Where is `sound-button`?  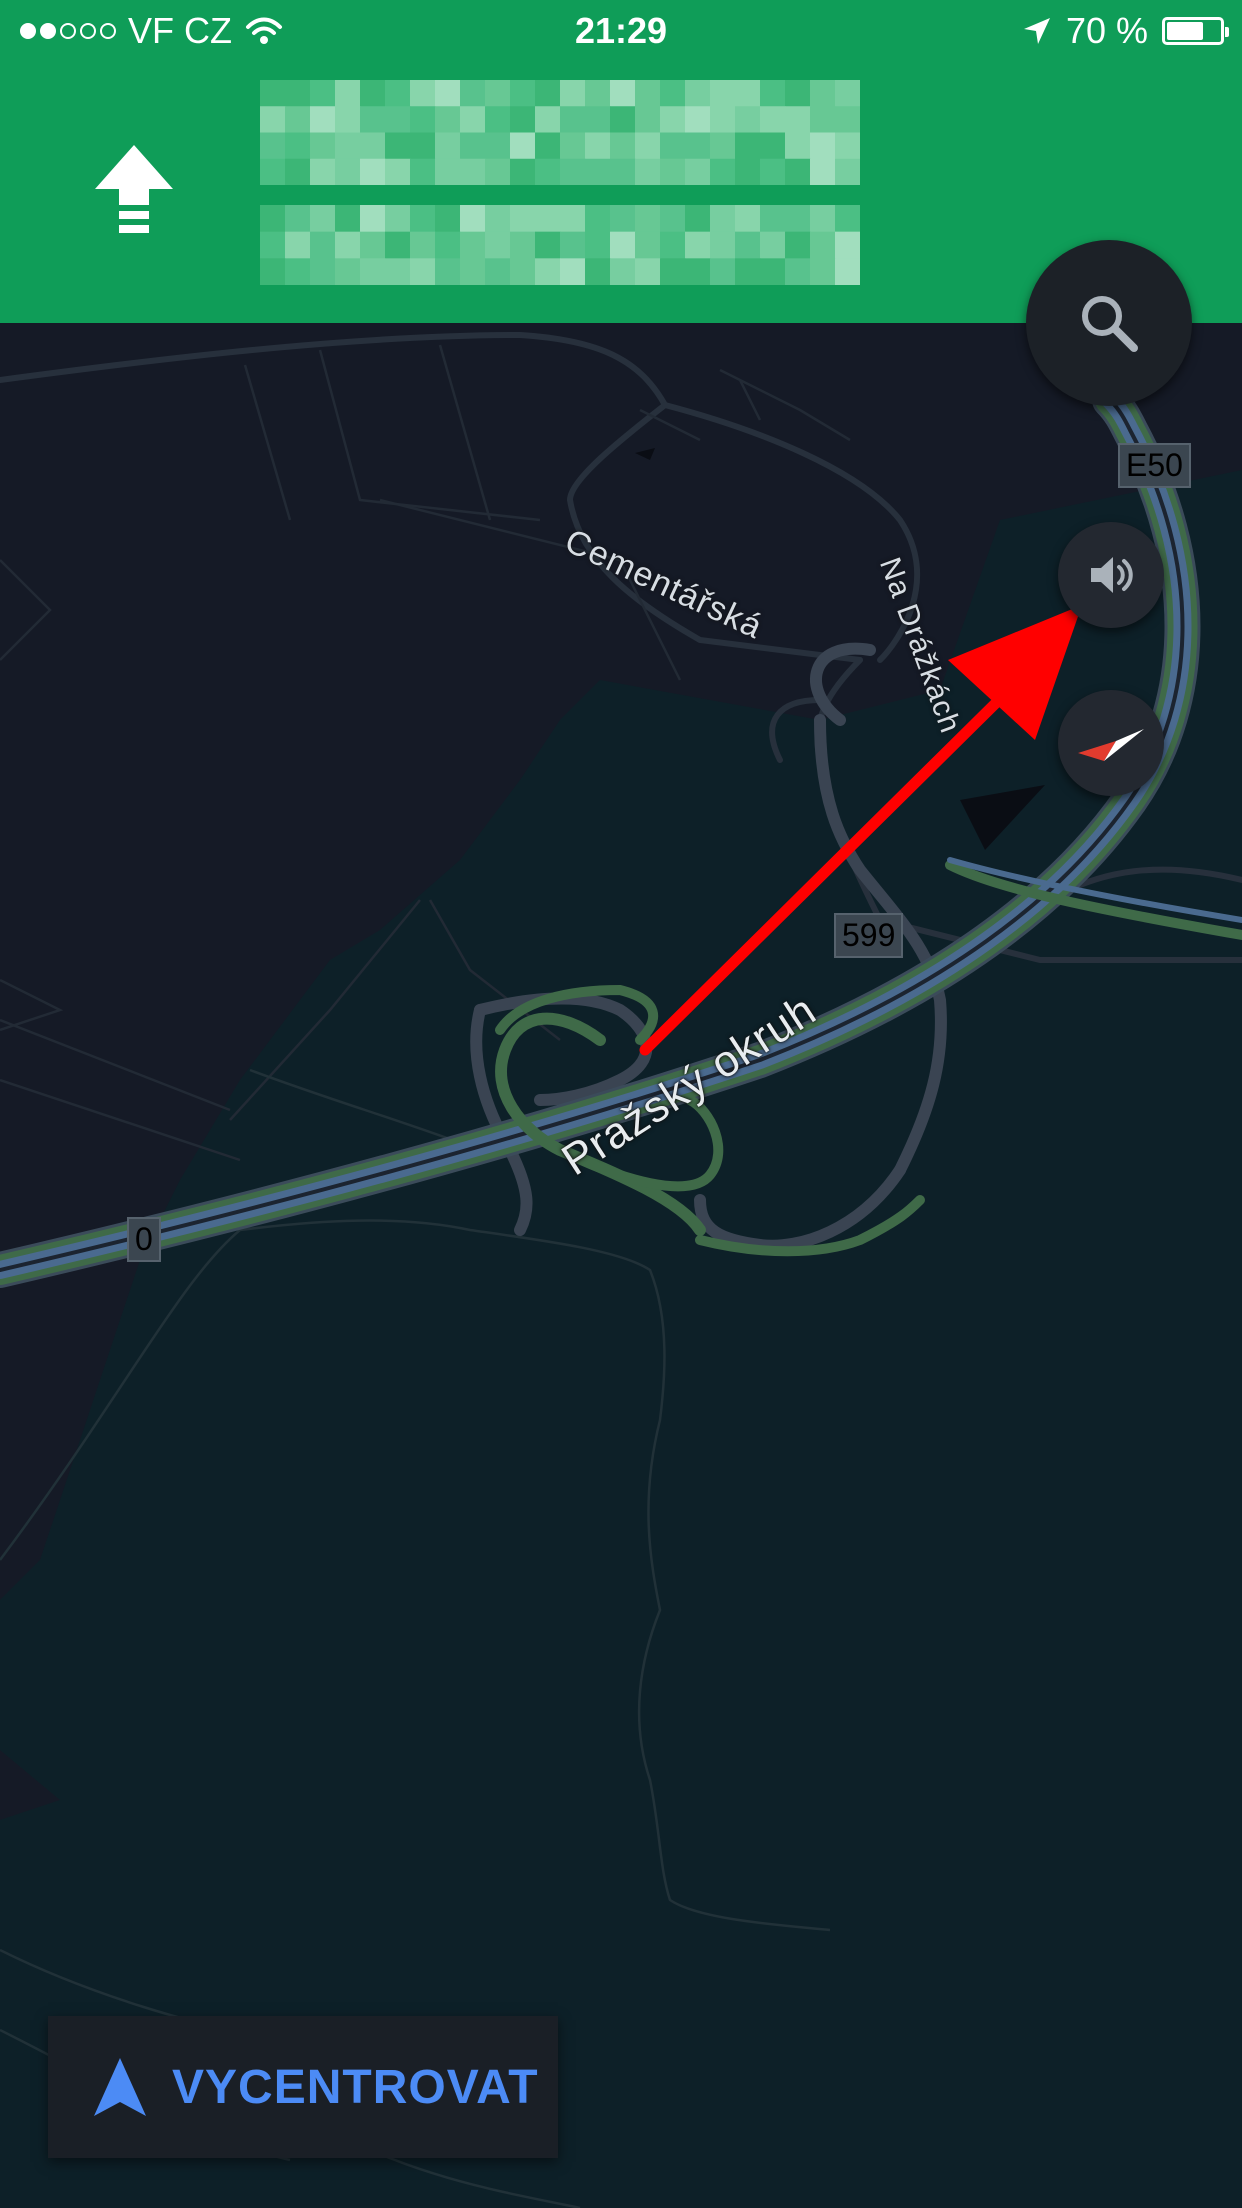
sound-button is located at coordinates (1111, 575).